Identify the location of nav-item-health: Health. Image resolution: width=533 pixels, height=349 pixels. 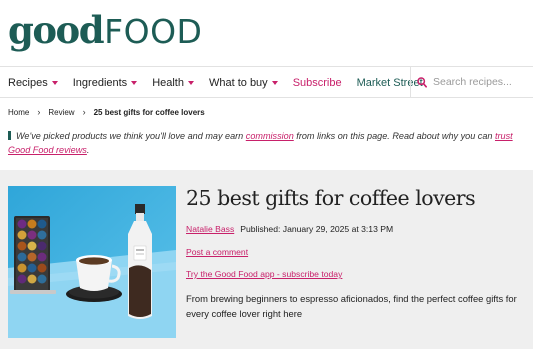
(173, 83).